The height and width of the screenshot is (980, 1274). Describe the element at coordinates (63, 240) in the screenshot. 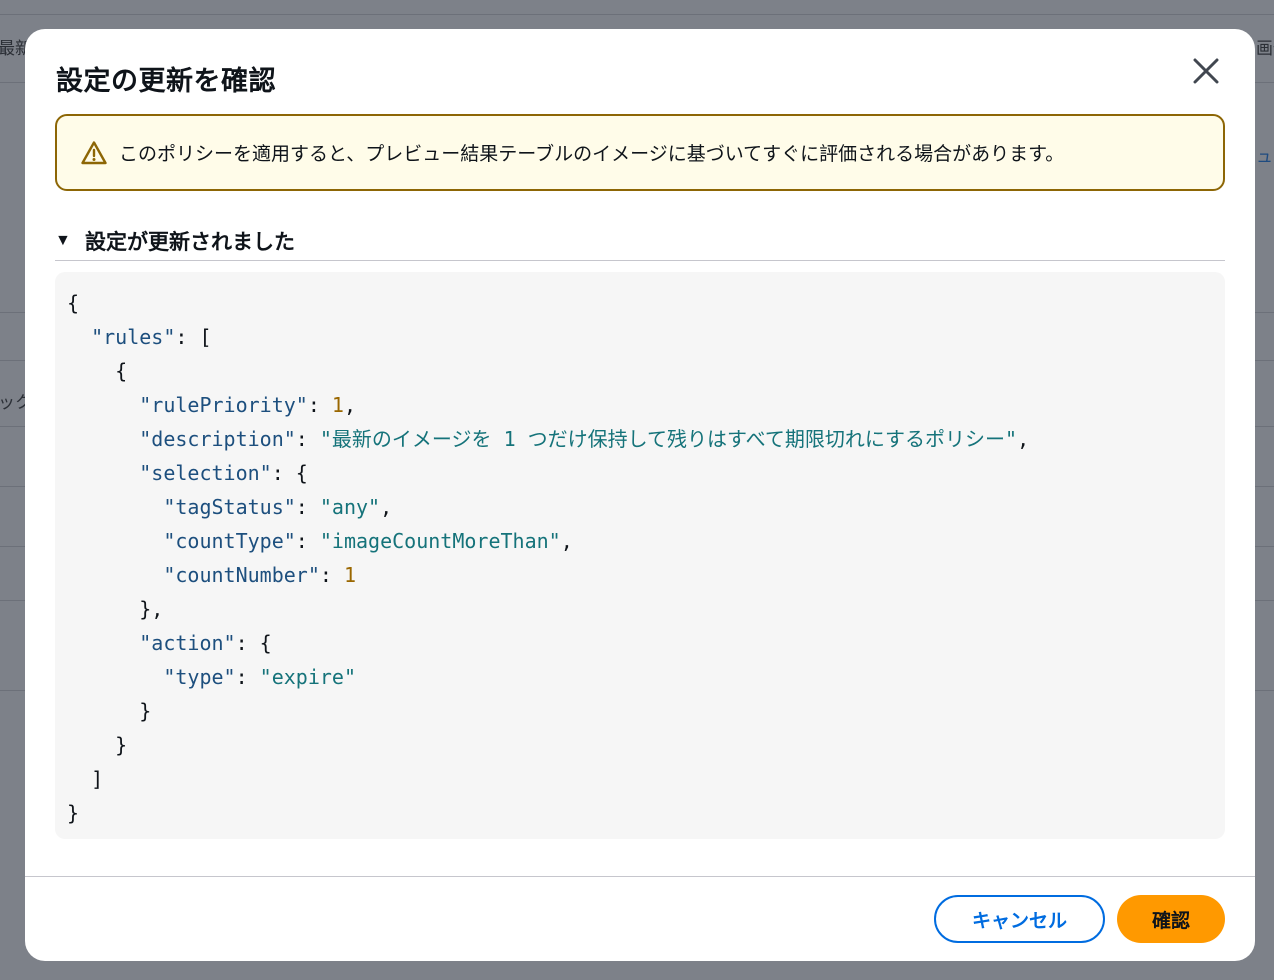

I see `caret-down-icon: ▼` at that location.